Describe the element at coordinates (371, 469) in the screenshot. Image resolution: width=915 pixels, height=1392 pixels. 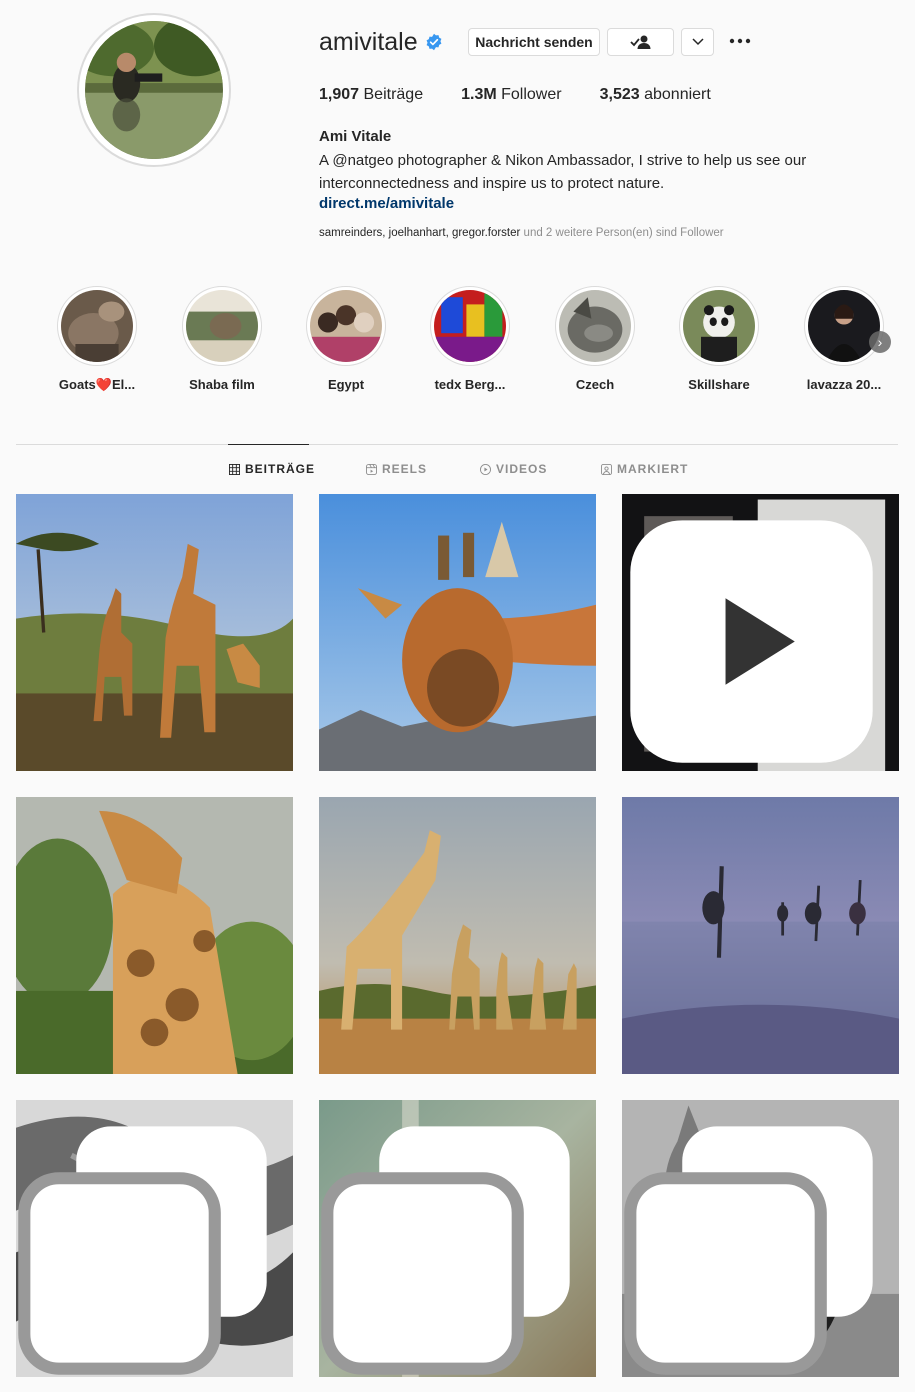
I see `reels-icon` at that location.